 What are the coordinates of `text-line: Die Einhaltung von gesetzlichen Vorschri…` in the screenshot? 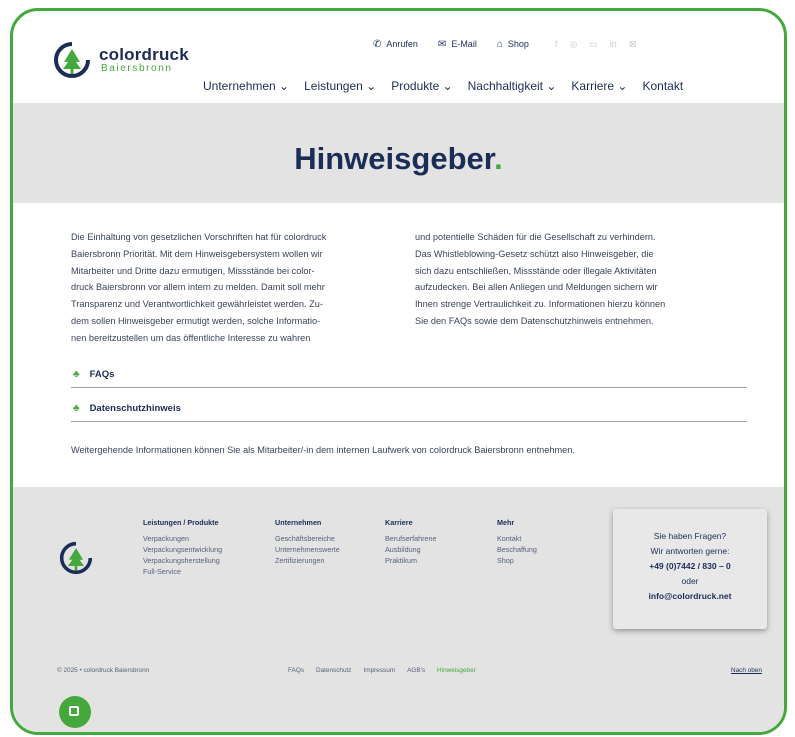 It's located at (199, 237).